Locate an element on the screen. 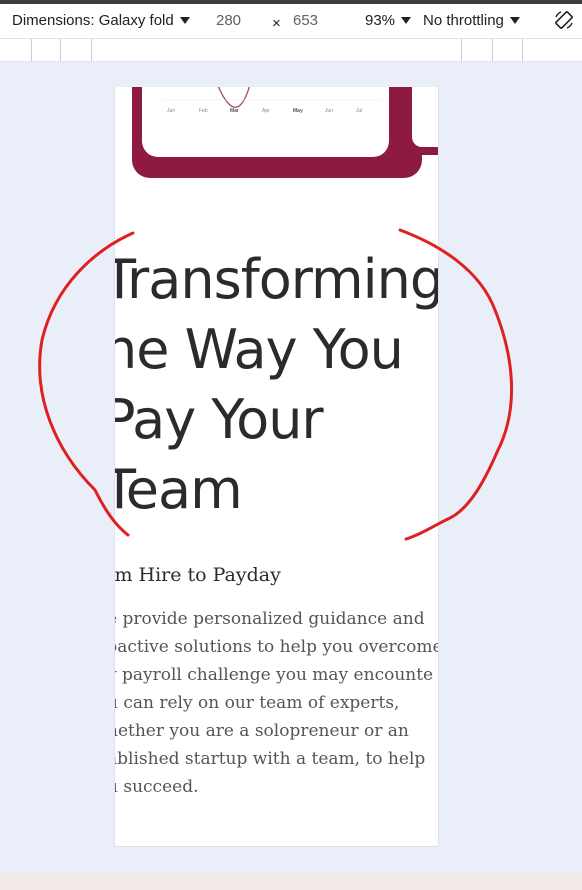  height-input: 653 is located at coordinates (305, 20).